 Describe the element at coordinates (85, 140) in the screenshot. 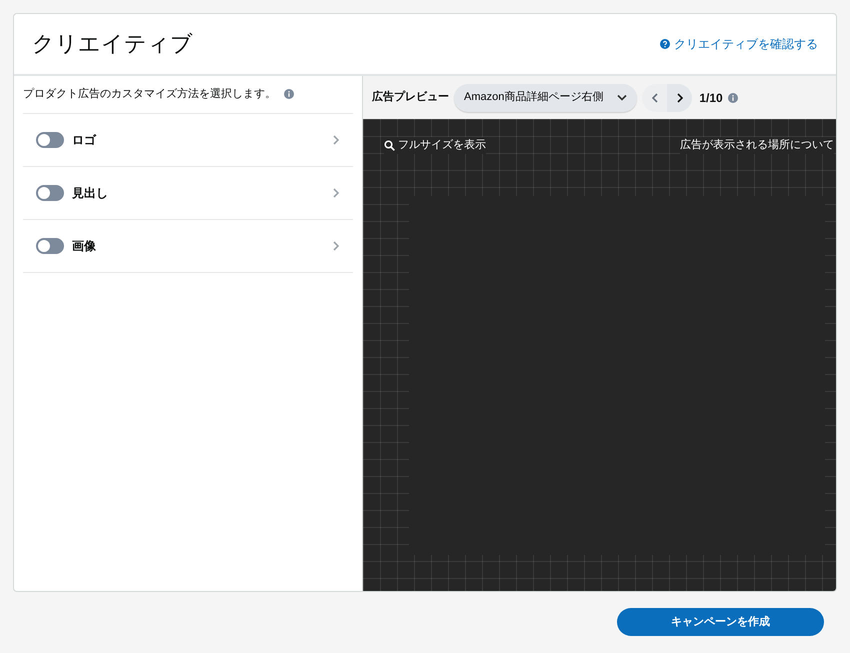

I see `option-label: ロゴ` at that location.